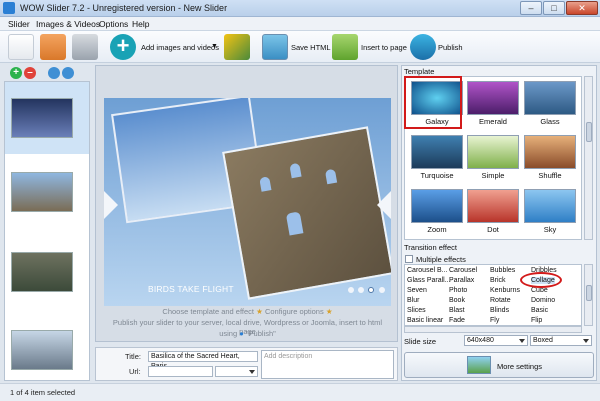 The width and height of the screenshot is (600, 401). Describe the element at coordinates (327, 364) in the screenshot. I see `description-input: Add description` at that location.